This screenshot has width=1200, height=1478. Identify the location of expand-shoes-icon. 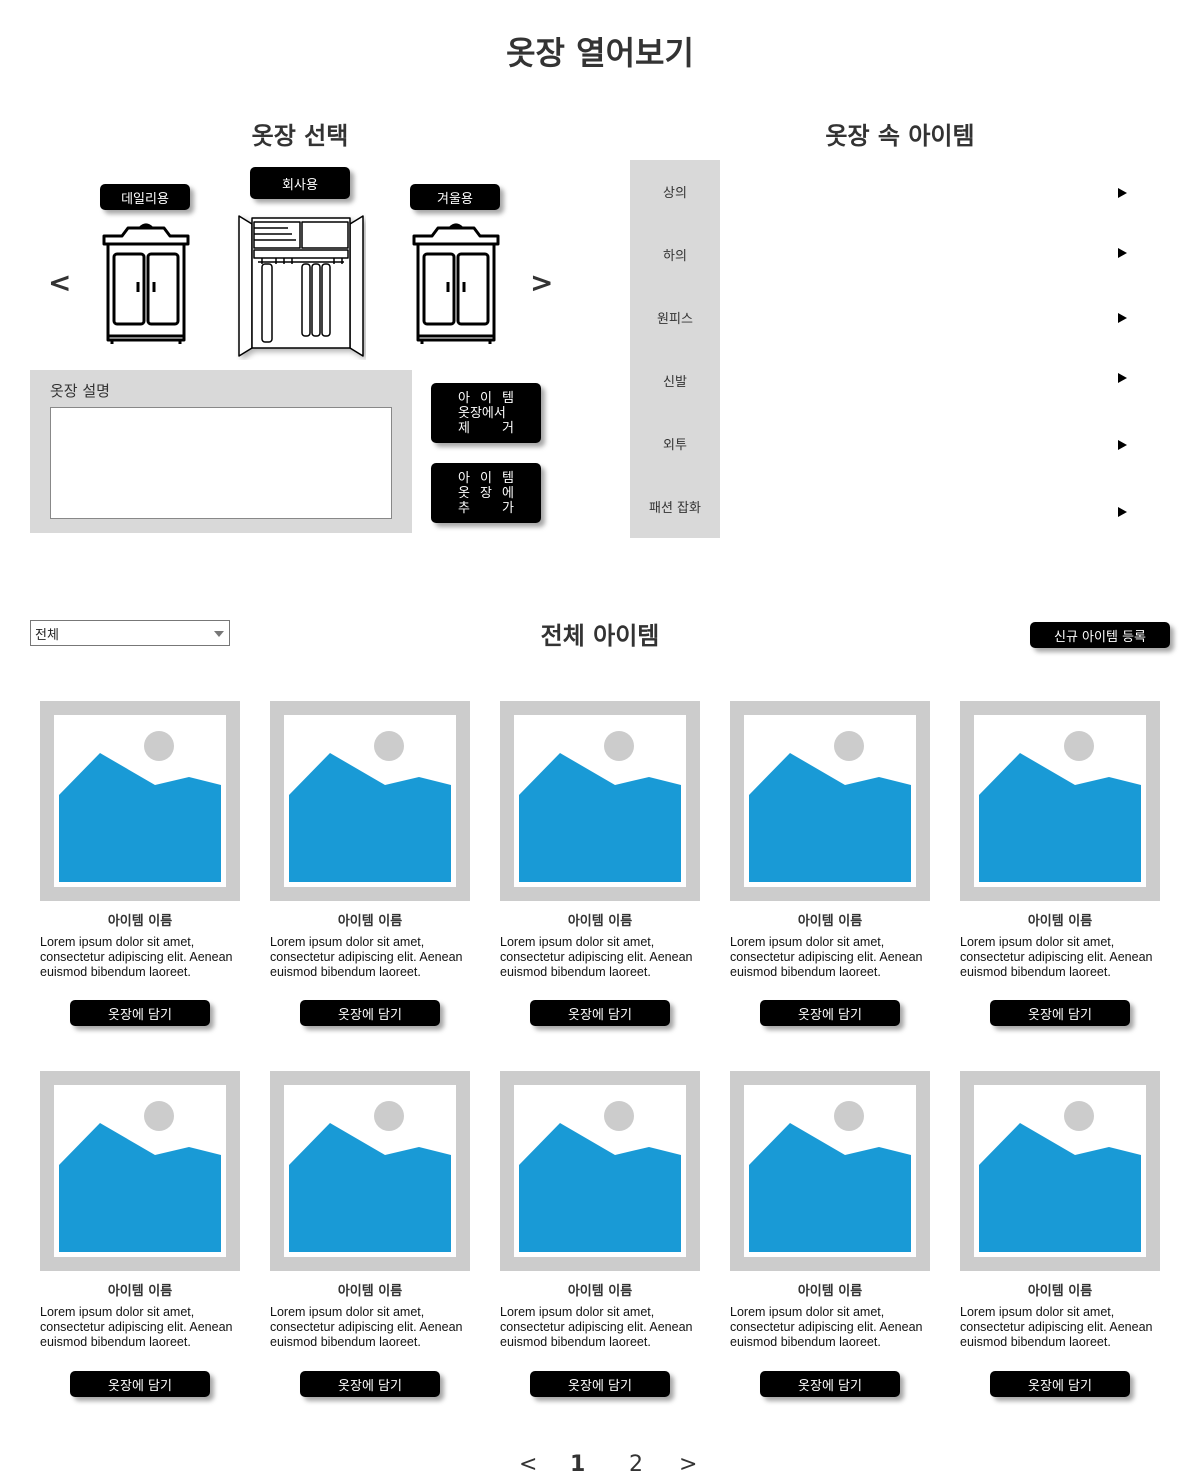
(1122, 378).